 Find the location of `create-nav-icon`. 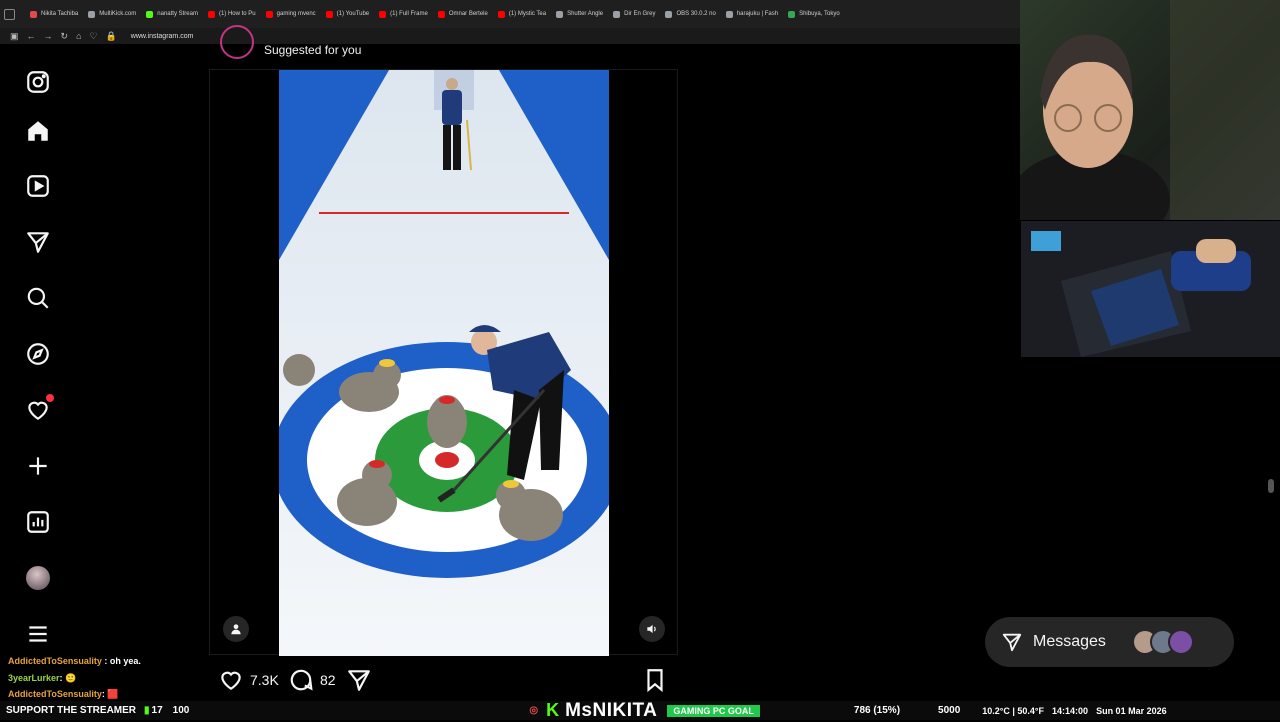

create-nav-icon is located at coordinates (38, 466).